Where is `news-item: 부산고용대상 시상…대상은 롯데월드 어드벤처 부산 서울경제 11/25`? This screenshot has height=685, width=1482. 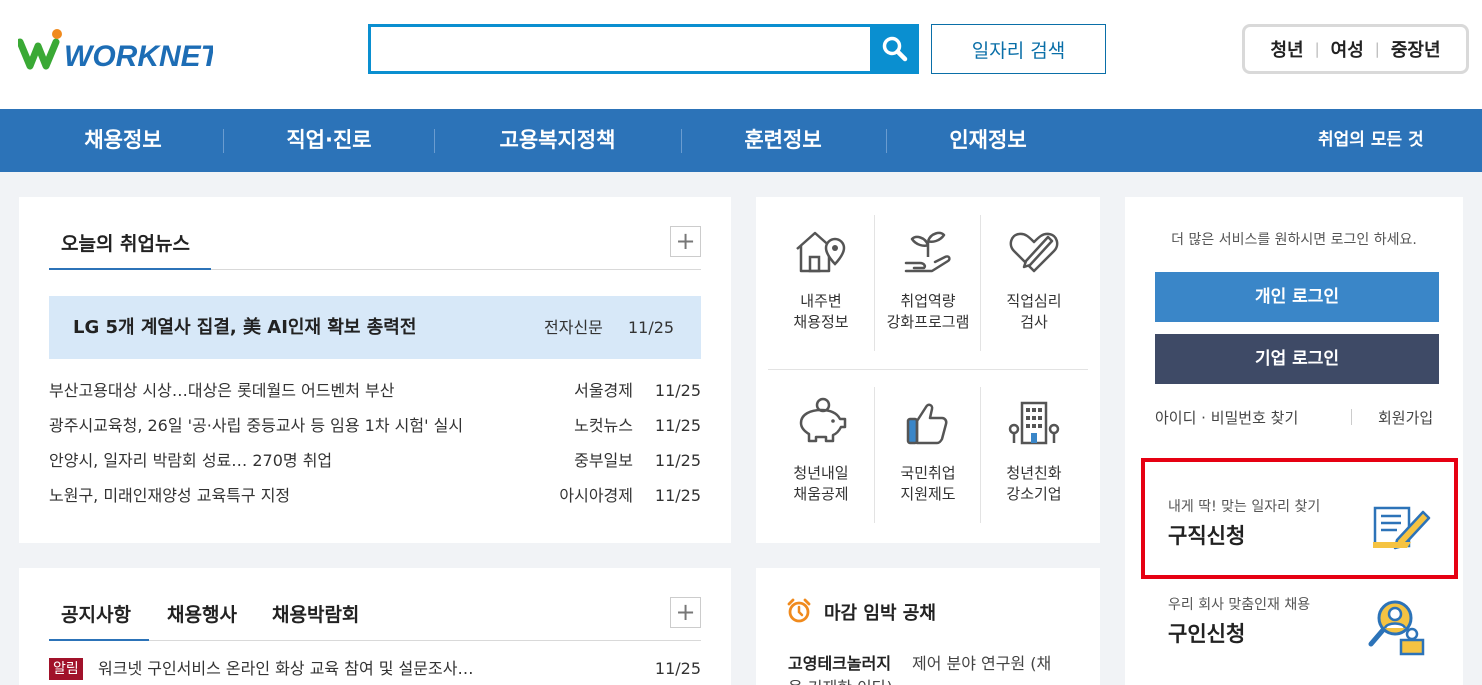 news-item: 부산고용대상 시상…대상은 롯데월드 어드벤처 부산 서울경제 11/25 is located at coordinates (375, 390).